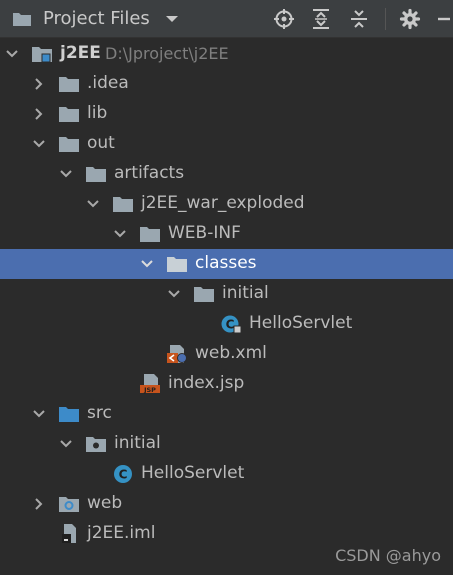  Describe the element at coordinates (108, 83) in the screenshot. I see `tree-node-label: .idea` at that location.